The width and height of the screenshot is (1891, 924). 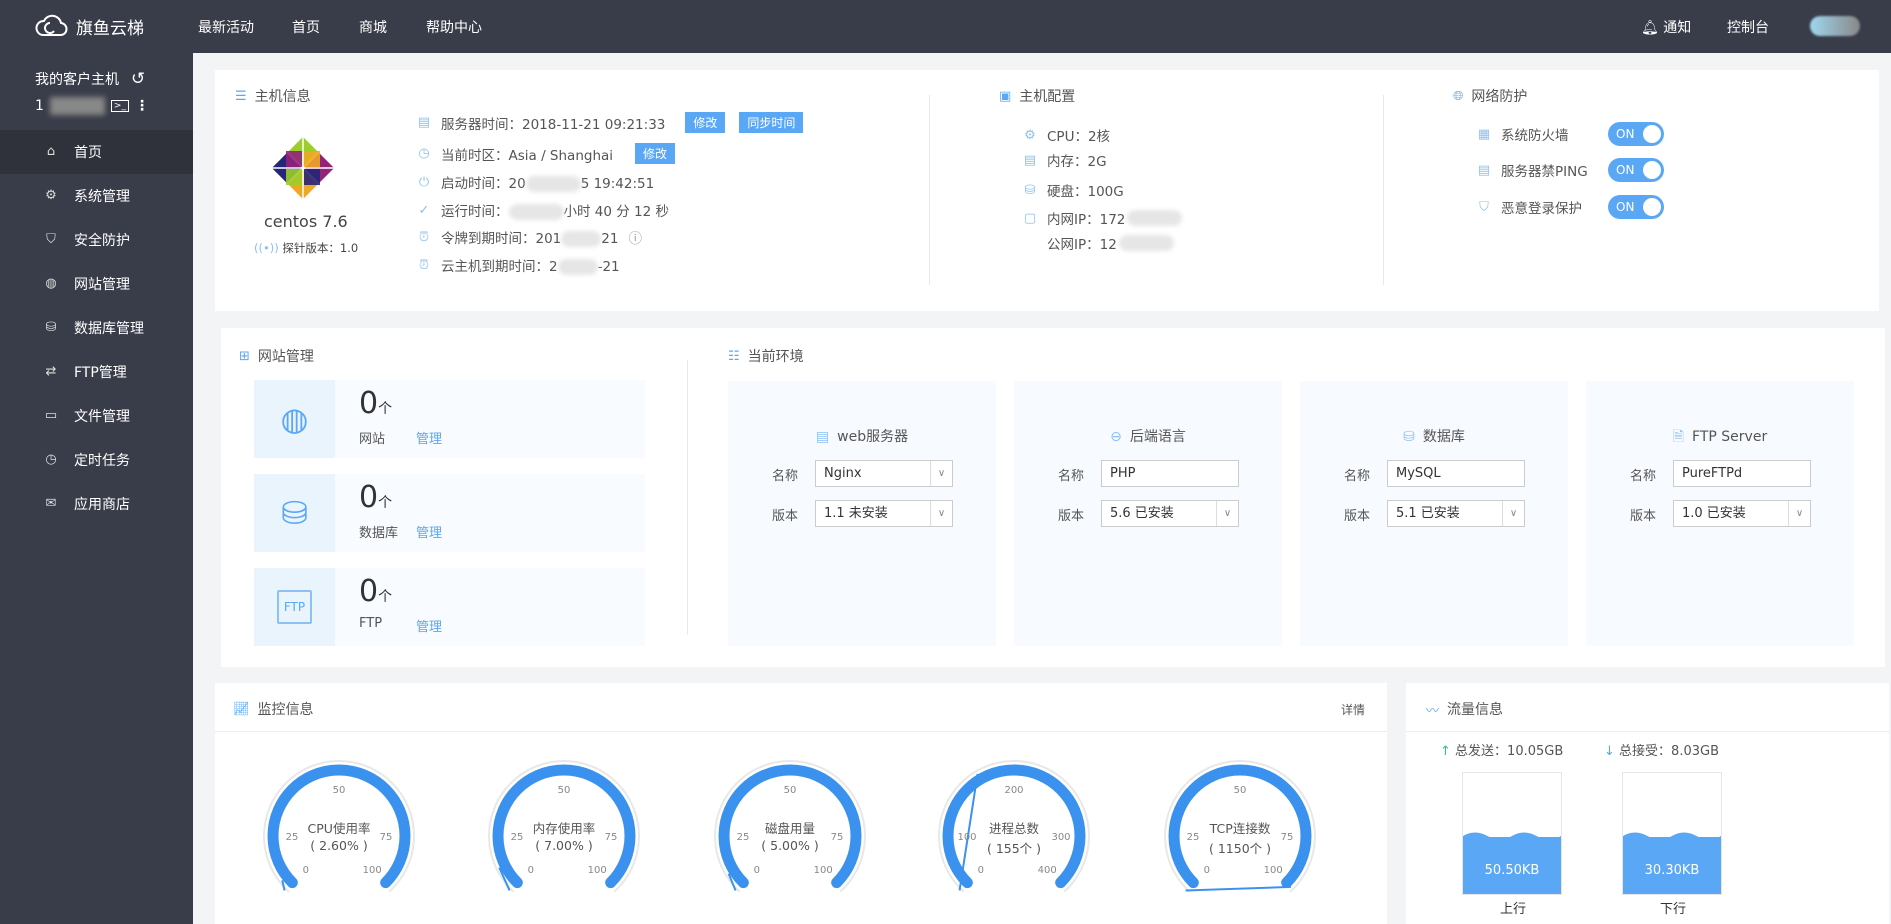 What do you see at coordinates (771, 122) in the screenshot?
I see `sync-time-button: 同步时间` at bounding box center [771, 122].